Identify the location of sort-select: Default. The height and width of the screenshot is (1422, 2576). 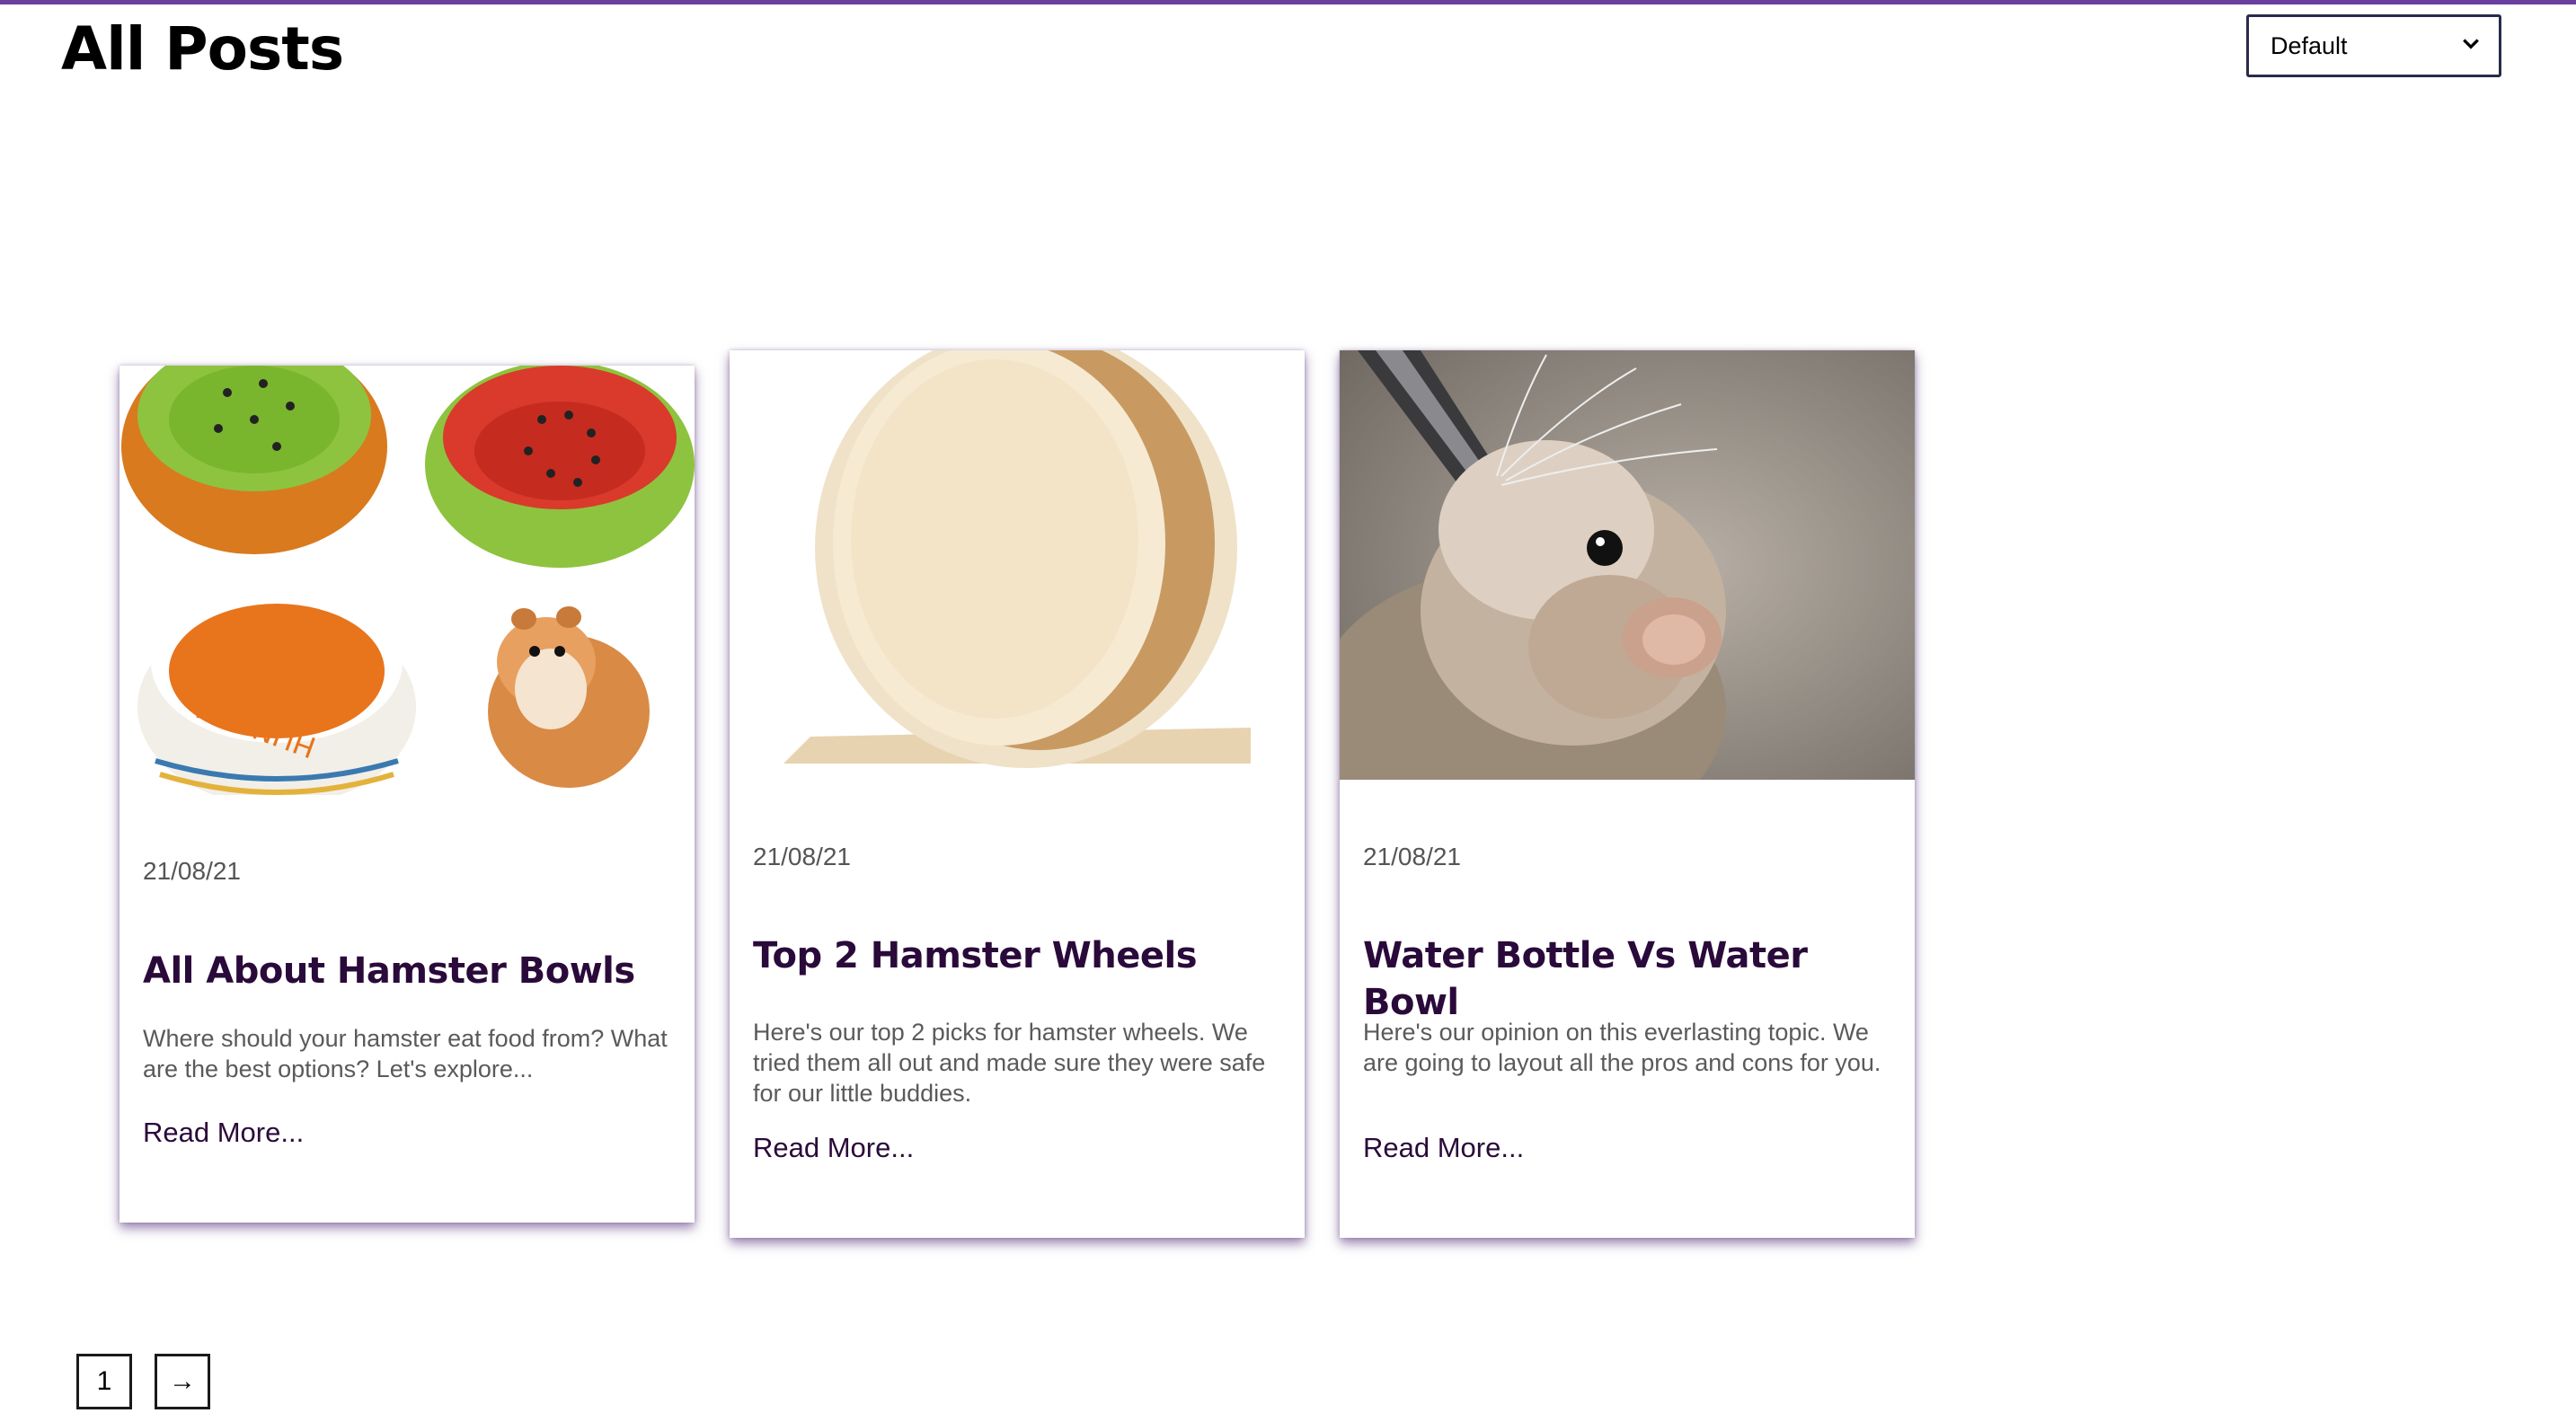
(2373, 45).